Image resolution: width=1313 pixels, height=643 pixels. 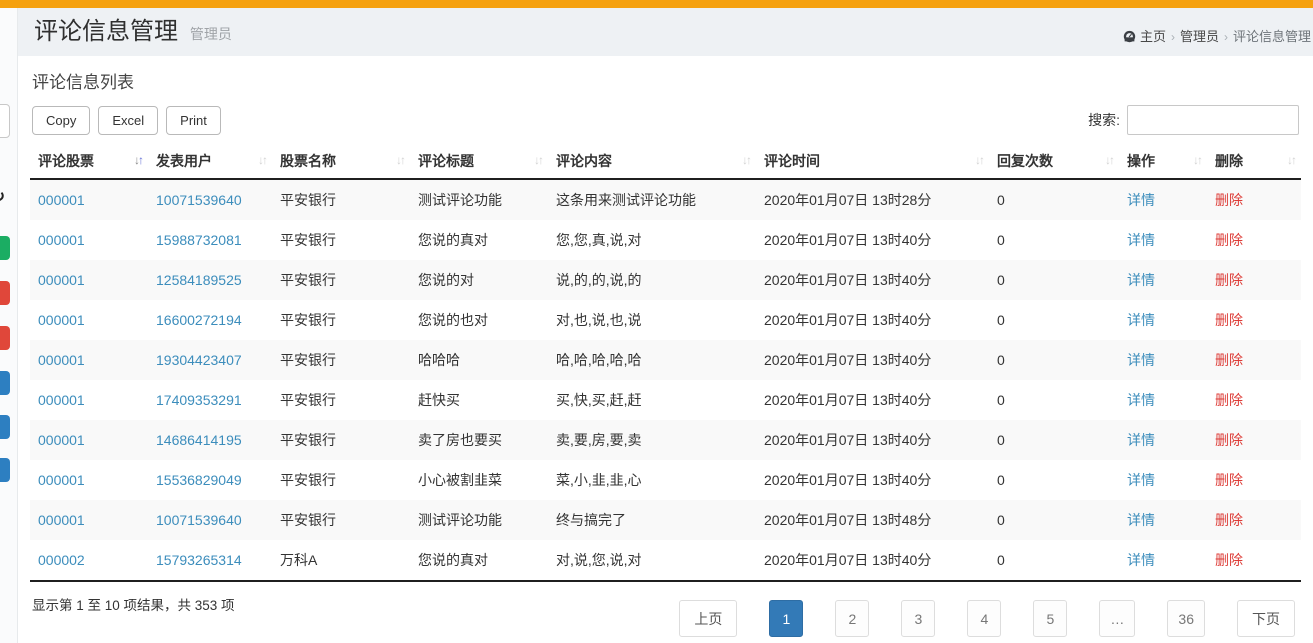 What do you see at coordinates (786, 618) in the screenshot?
I see `page-button-1: 1` at bounding box center [786, 618].